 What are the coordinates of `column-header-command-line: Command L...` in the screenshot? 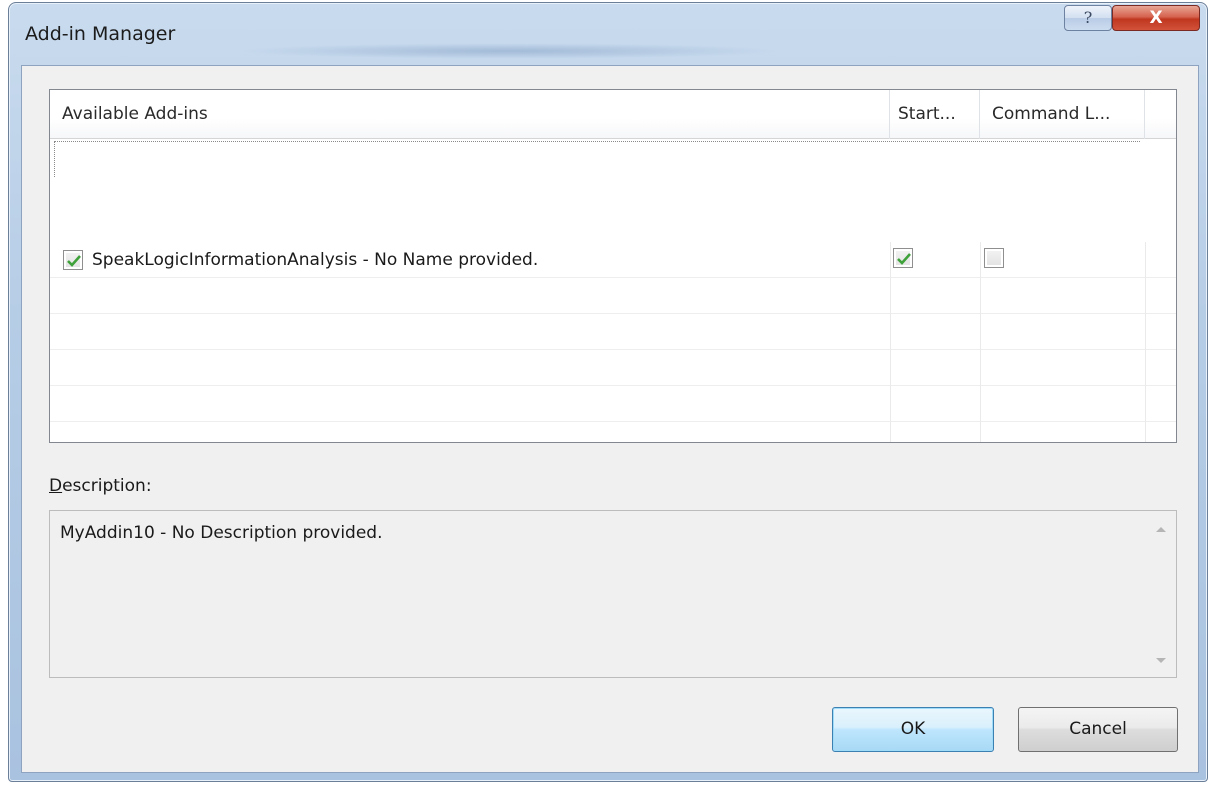 It's located at (1062, 114).